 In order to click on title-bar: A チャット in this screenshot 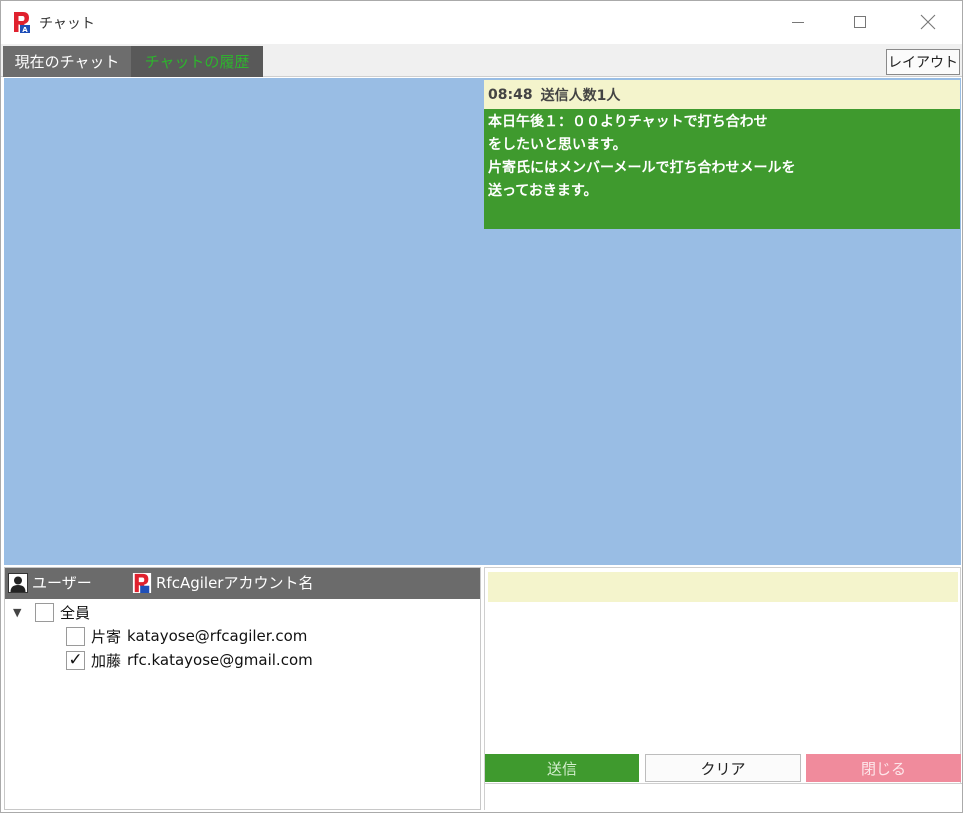, I will do `click(481, 22)`.